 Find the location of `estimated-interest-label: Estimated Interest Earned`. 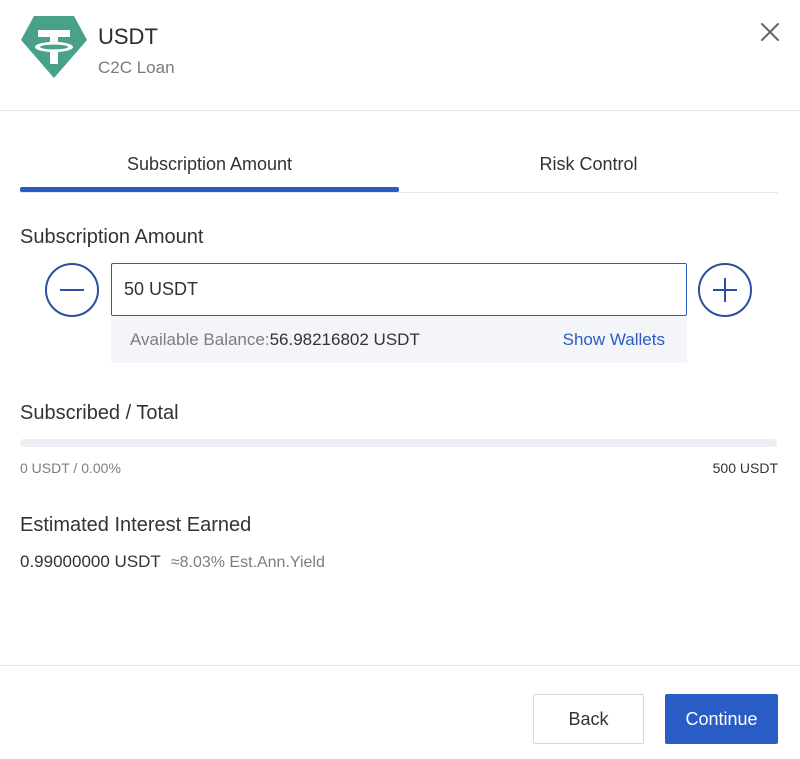

estimated-interest-label: Estimated Interest Earned is located at coordinates (136, 525).